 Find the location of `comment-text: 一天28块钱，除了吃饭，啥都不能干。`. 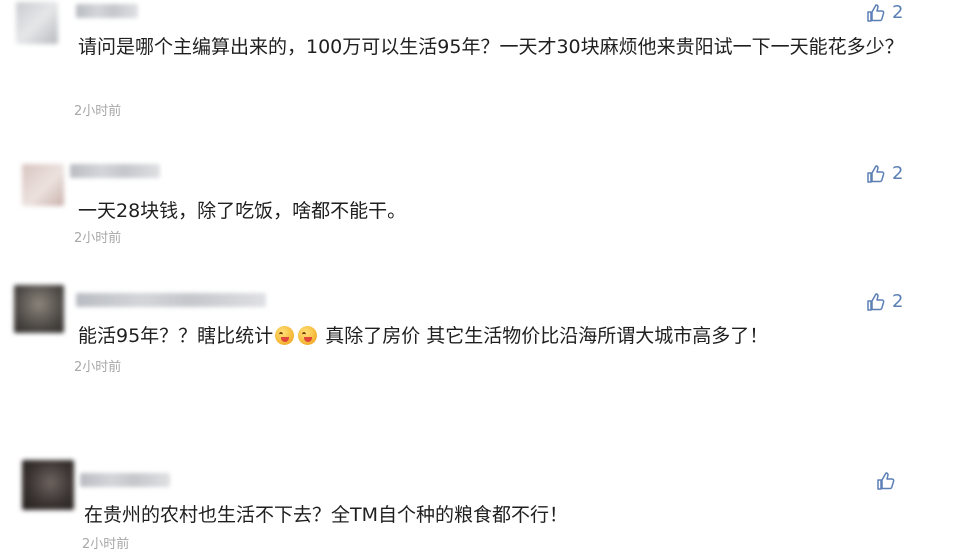

comment-text: 一天28块钱，除了吃饭，啥都不能干。 is located at coordinates (242, 211).